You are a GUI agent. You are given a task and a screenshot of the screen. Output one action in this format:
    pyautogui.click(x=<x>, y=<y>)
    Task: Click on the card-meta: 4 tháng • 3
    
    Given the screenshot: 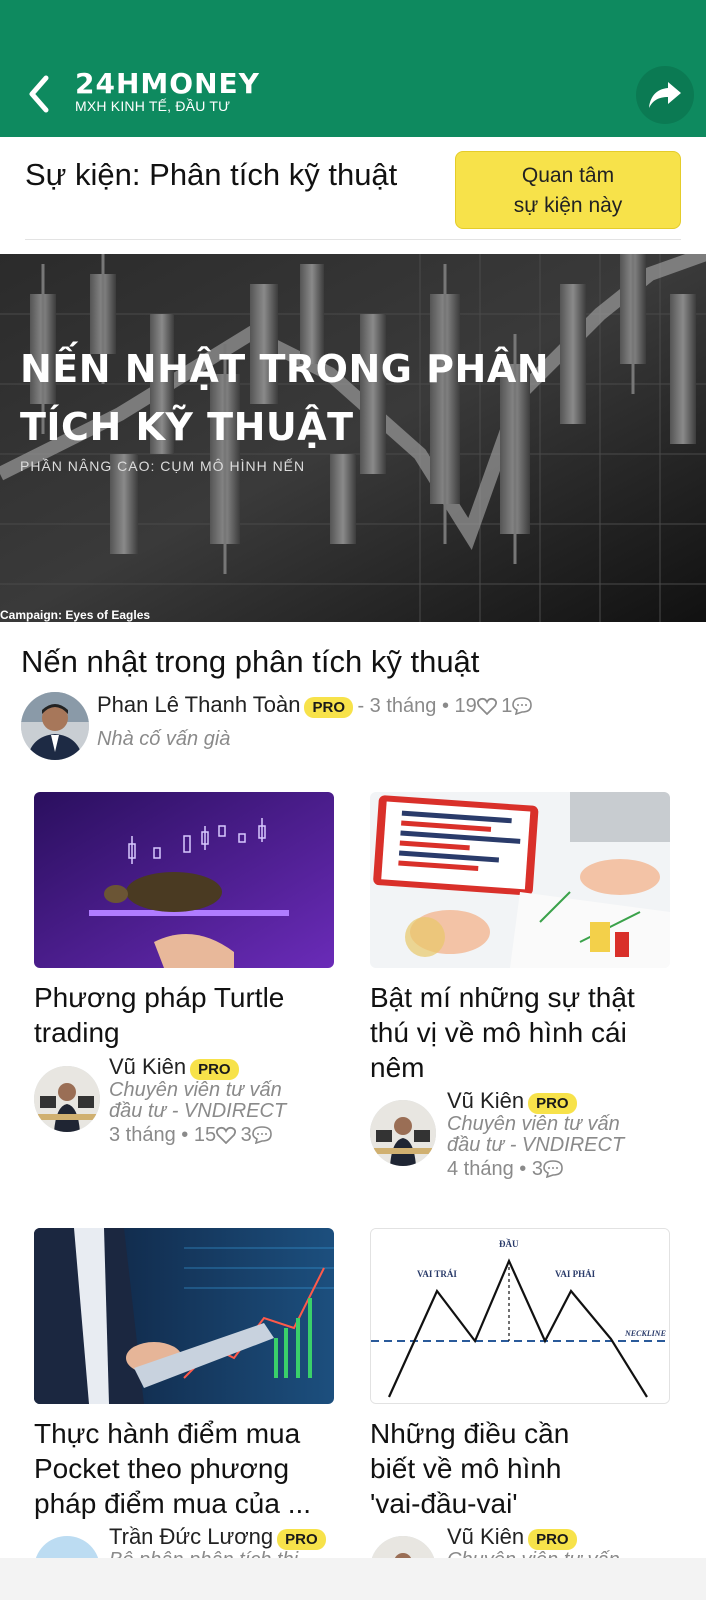 What is the action you would take?
    pyautogui.click(x=505, y=1169)
    